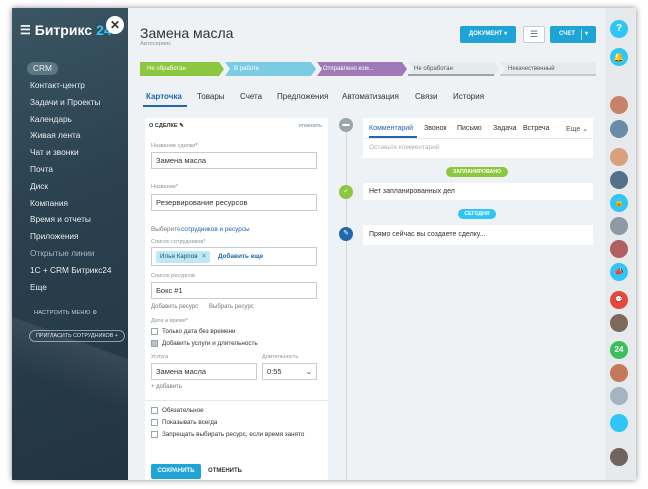  I want to click on sidebar-item-more: Еще, so click(78, 287).